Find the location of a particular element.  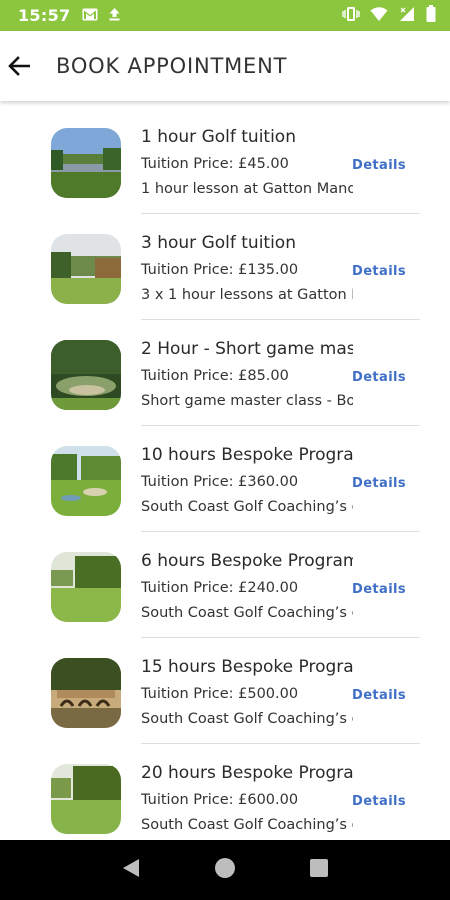

battery-icon is located at coordinates (431, 15).